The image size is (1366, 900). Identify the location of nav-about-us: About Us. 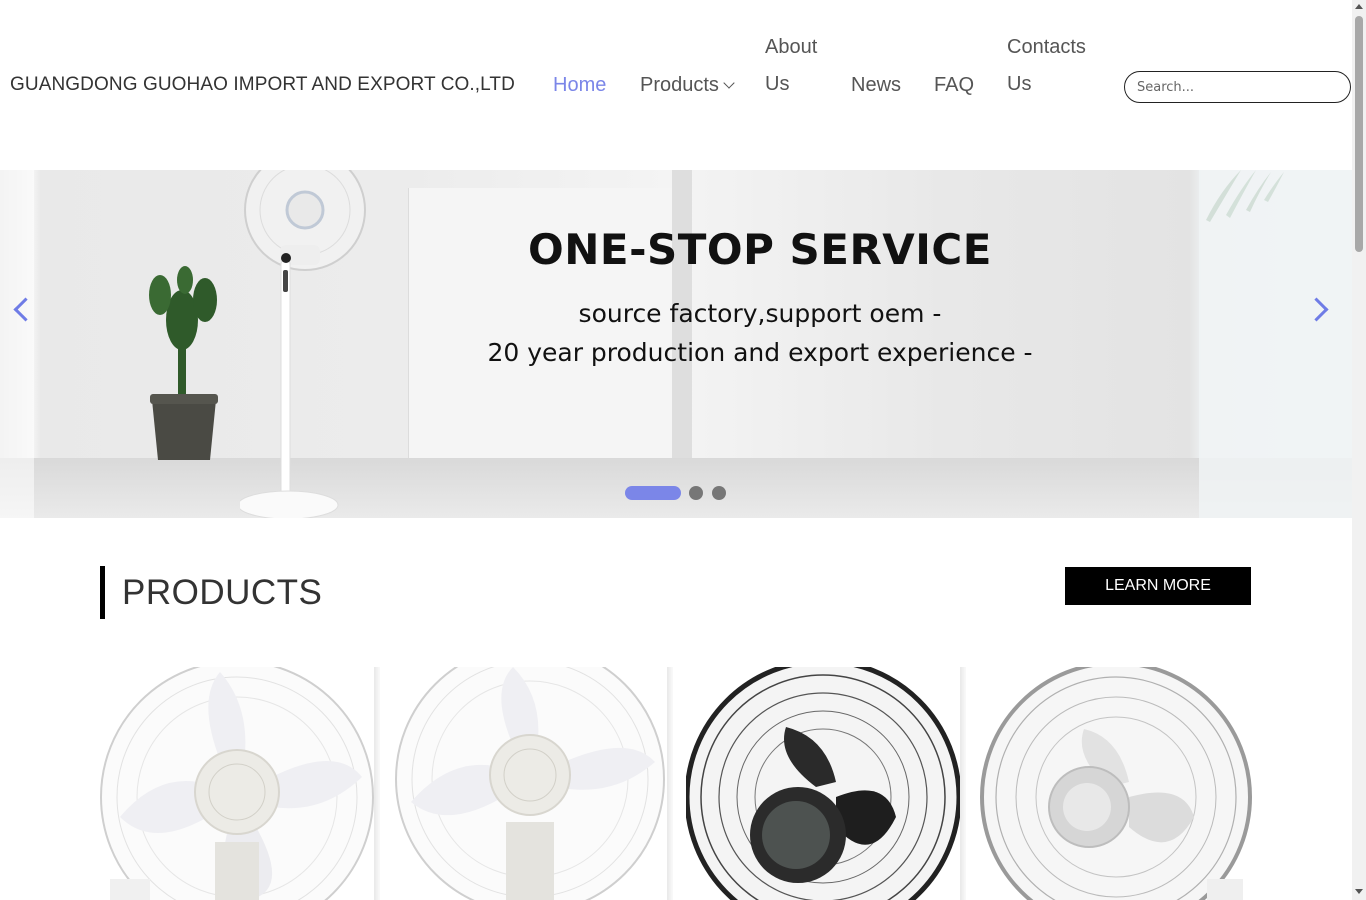
(800, 66).